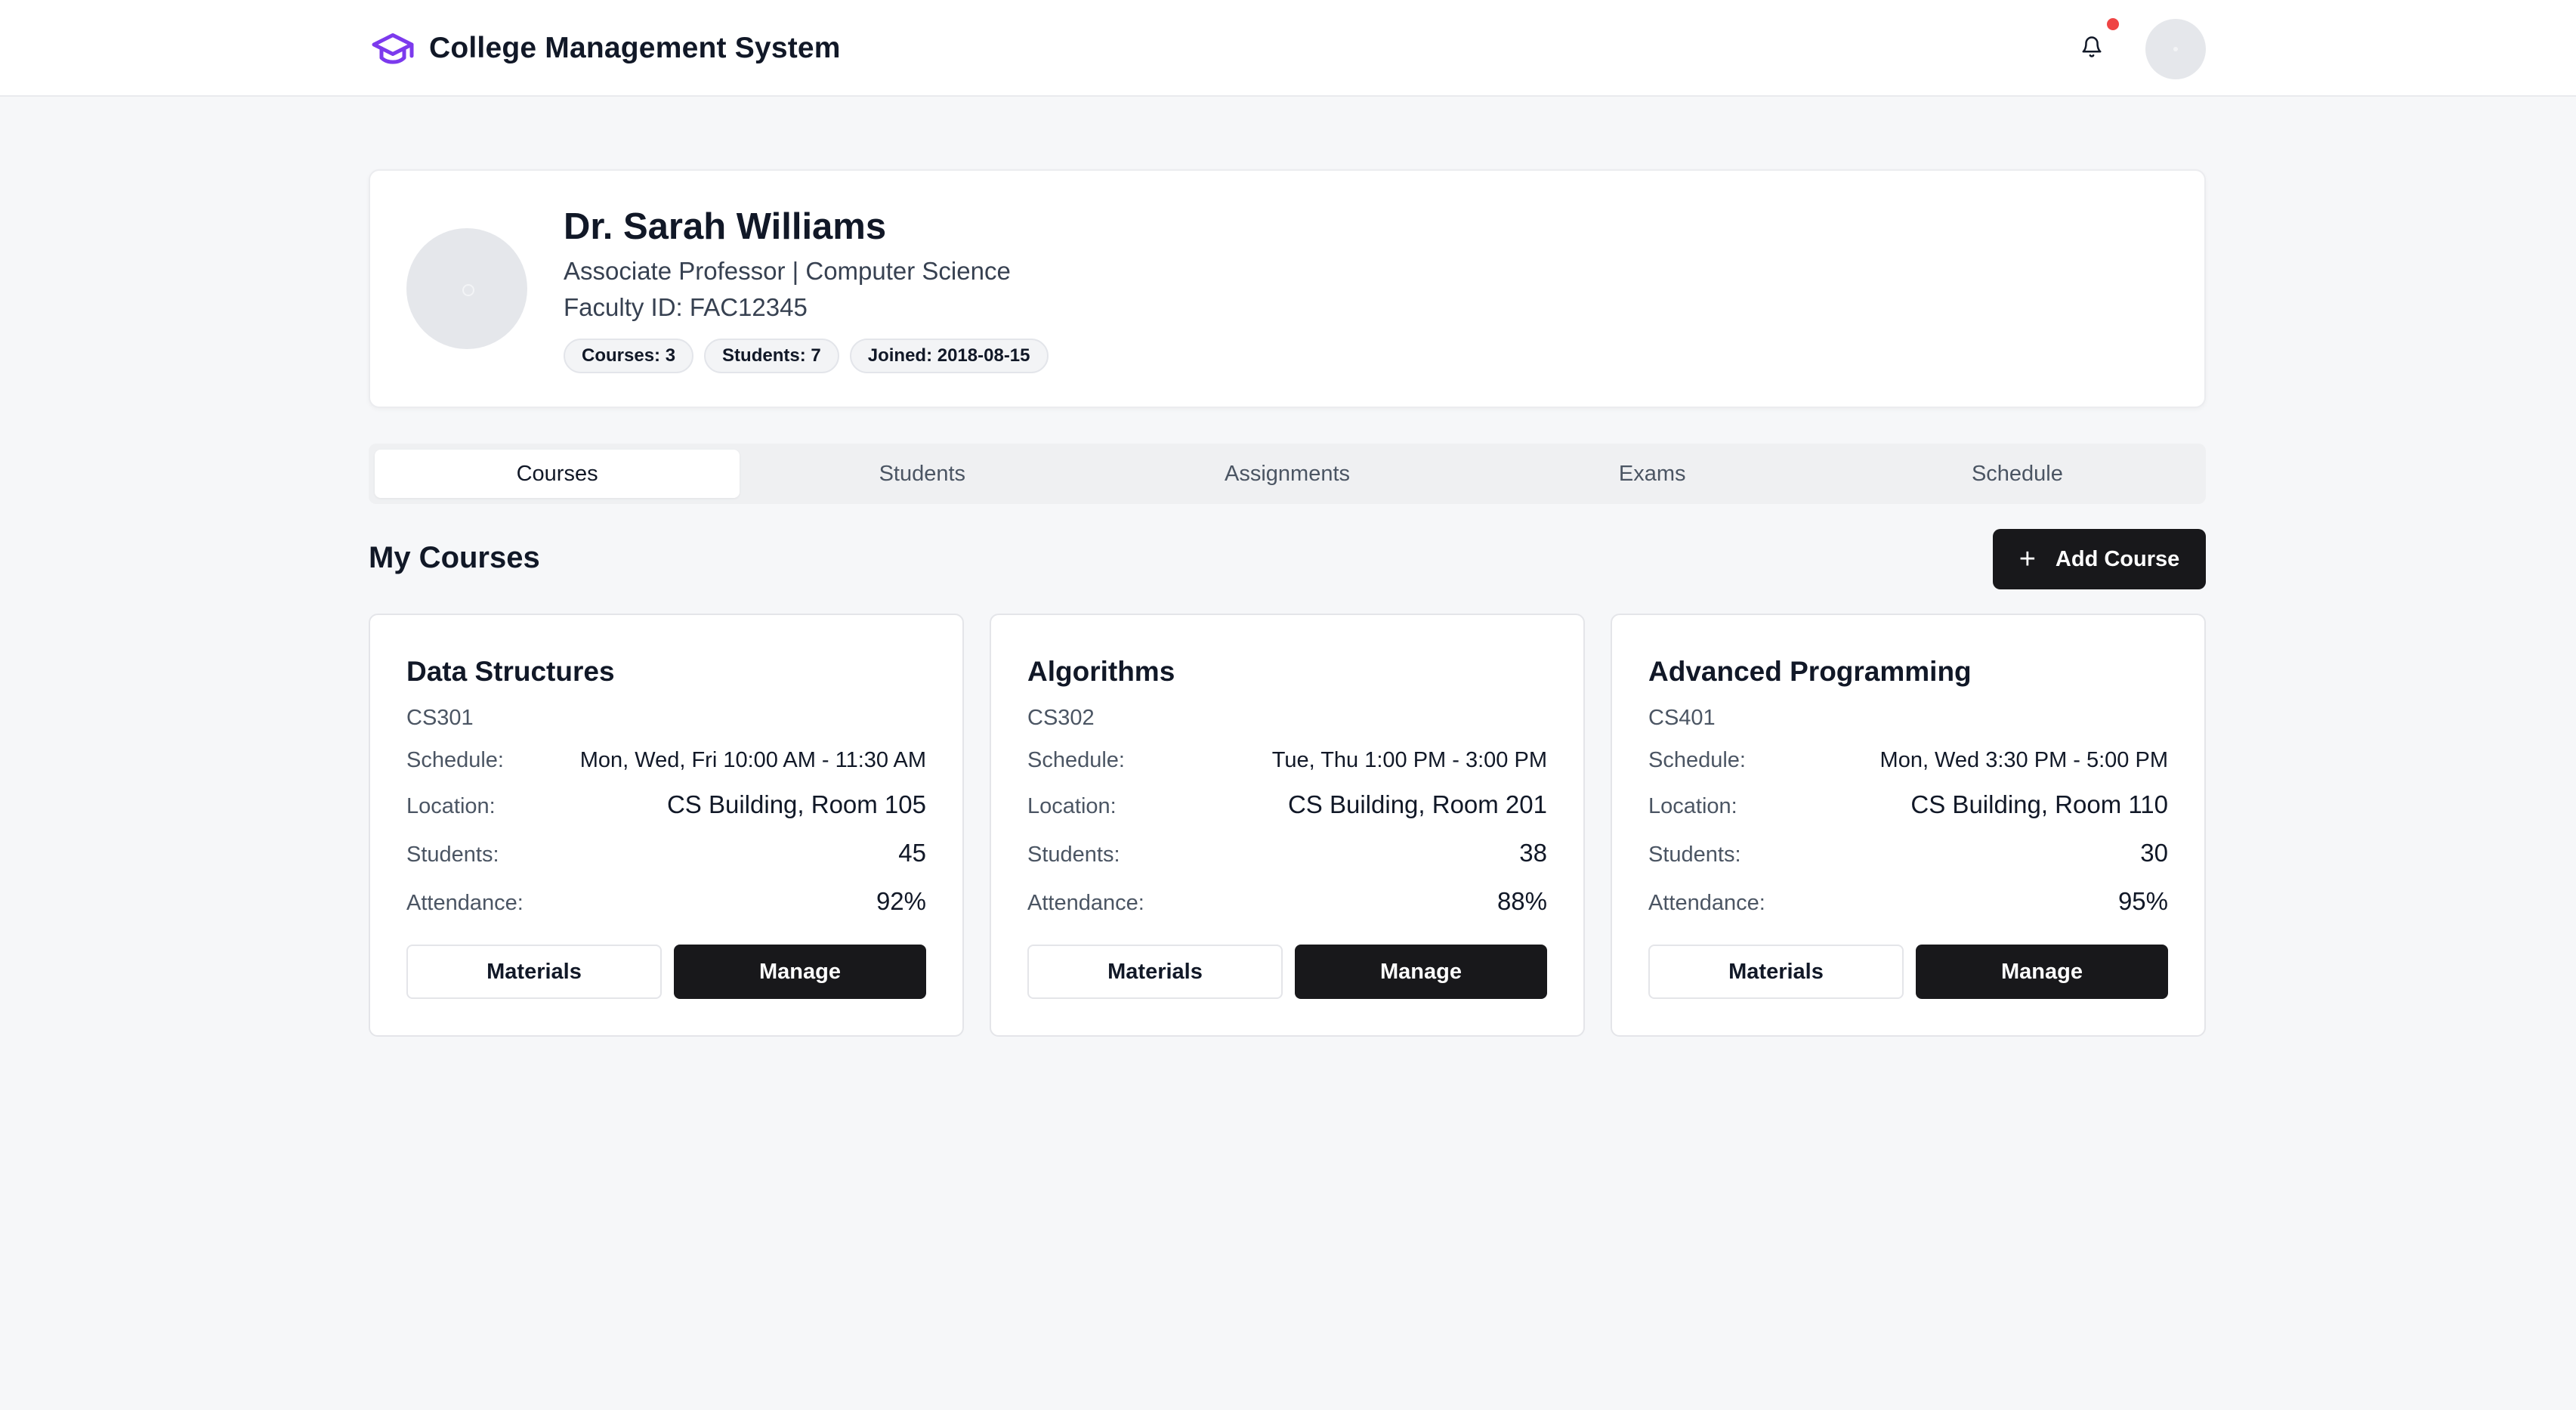 Image resolution: width=2576 pixels, height=1410 pixels. What do you see at coordinates (1287, 853) in the screenshot?
I see `students-row: Students: 38` at bounding box center [1287, 853].